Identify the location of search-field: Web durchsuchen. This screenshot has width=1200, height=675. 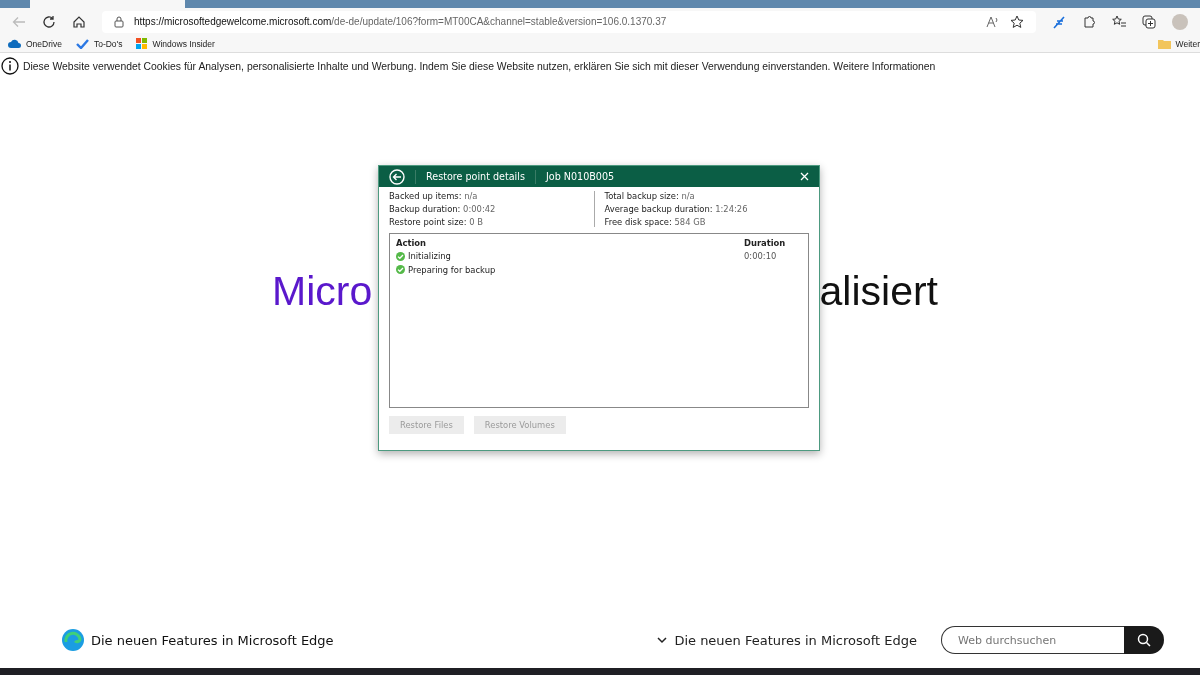
(1032, 640).